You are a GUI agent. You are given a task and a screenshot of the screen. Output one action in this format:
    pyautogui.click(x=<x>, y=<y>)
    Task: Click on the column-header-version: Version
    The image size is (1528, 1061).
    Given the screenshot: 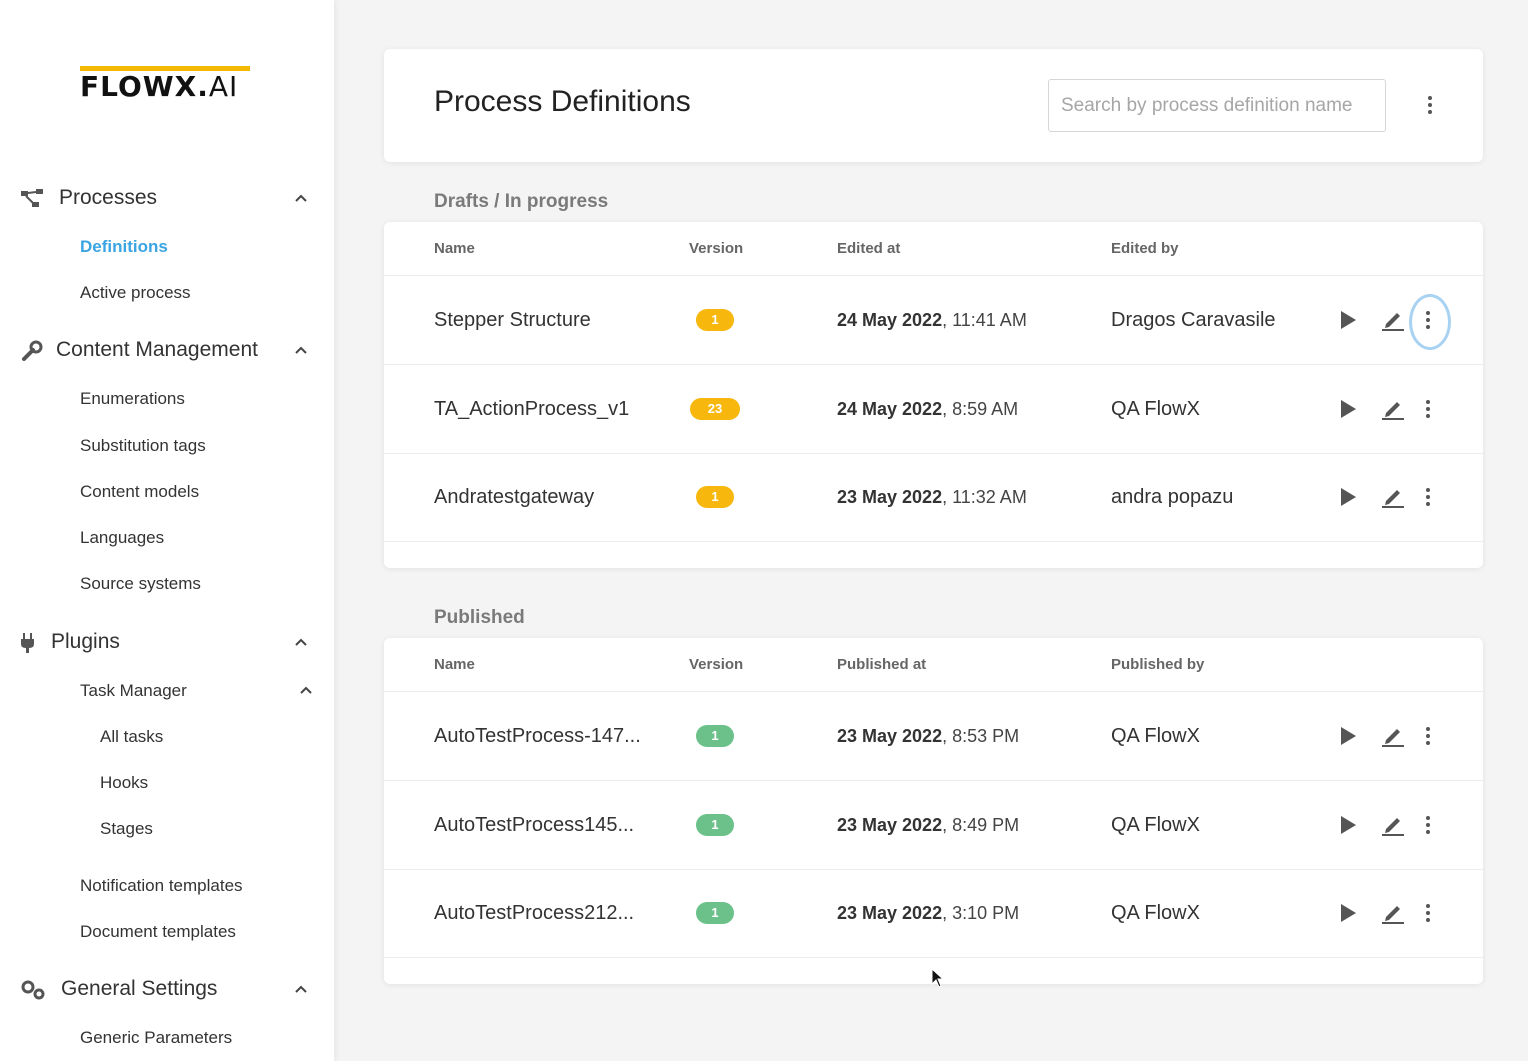 What is the action you would take?
    pyautogui.click(x=716, y=248)
    